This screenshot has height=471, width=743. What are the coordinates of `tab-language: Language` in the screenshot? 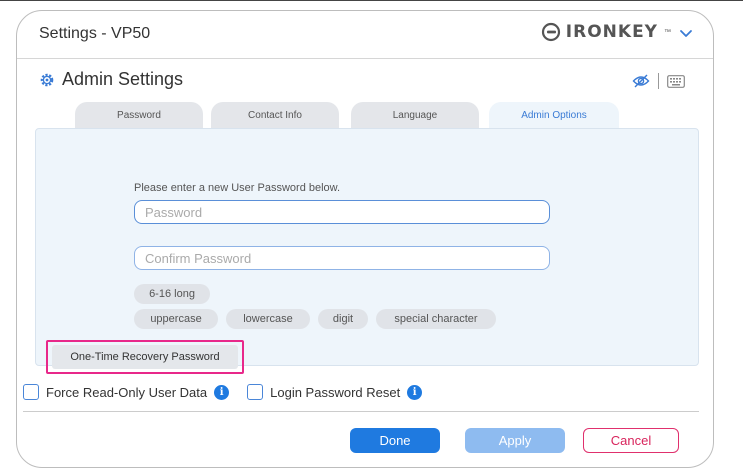 It's located at (415, 115).